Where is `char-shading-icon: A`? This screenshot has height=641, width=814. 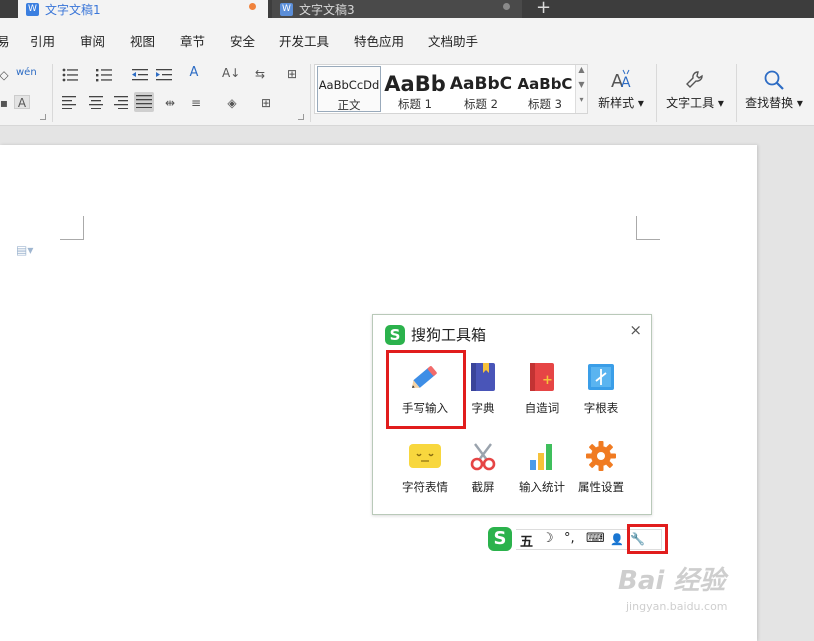 char-shading-icon: A is located at coordinates (22, 102).